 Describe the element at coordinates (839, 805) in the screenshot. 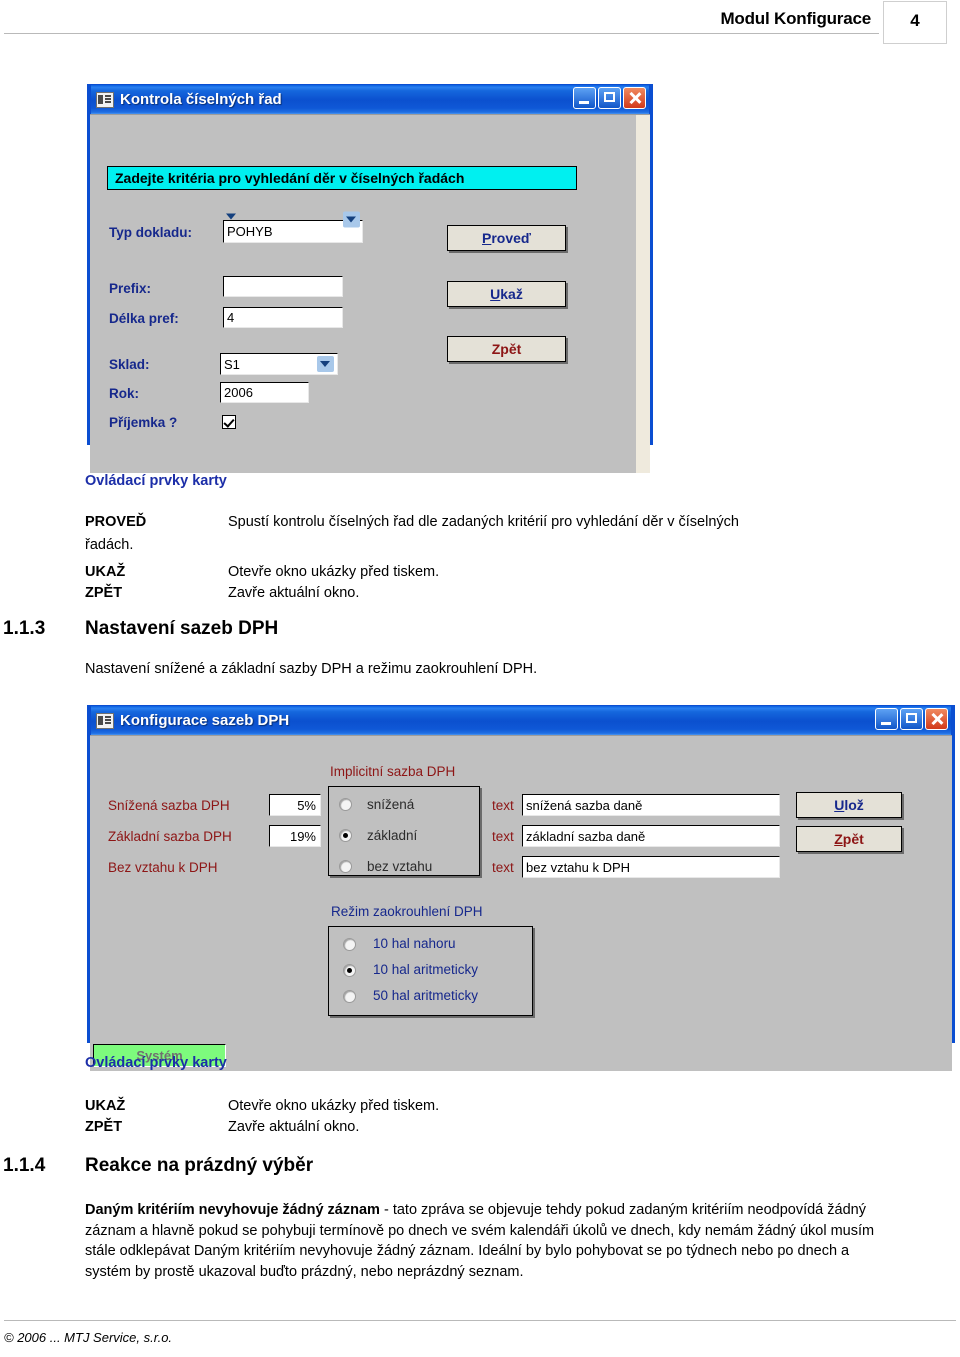

I see `ulozit-button-accel: U` at that location.